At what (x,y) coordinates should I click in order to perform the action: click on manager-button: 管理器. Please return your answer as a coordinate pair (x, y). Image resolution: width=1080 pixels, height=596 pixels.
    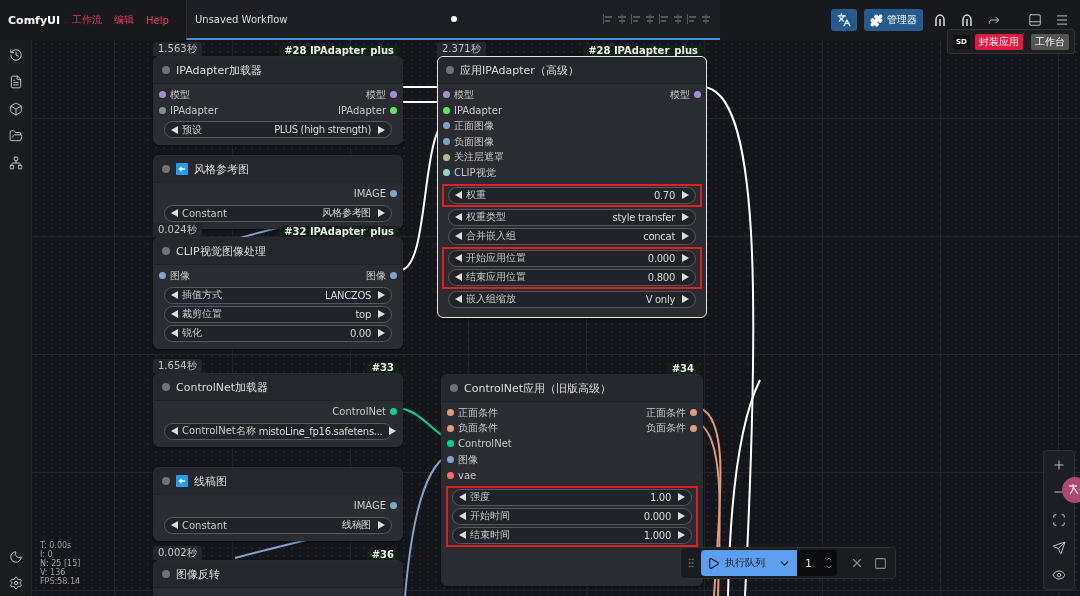
    Looking at the image, I should click on (893, 20).